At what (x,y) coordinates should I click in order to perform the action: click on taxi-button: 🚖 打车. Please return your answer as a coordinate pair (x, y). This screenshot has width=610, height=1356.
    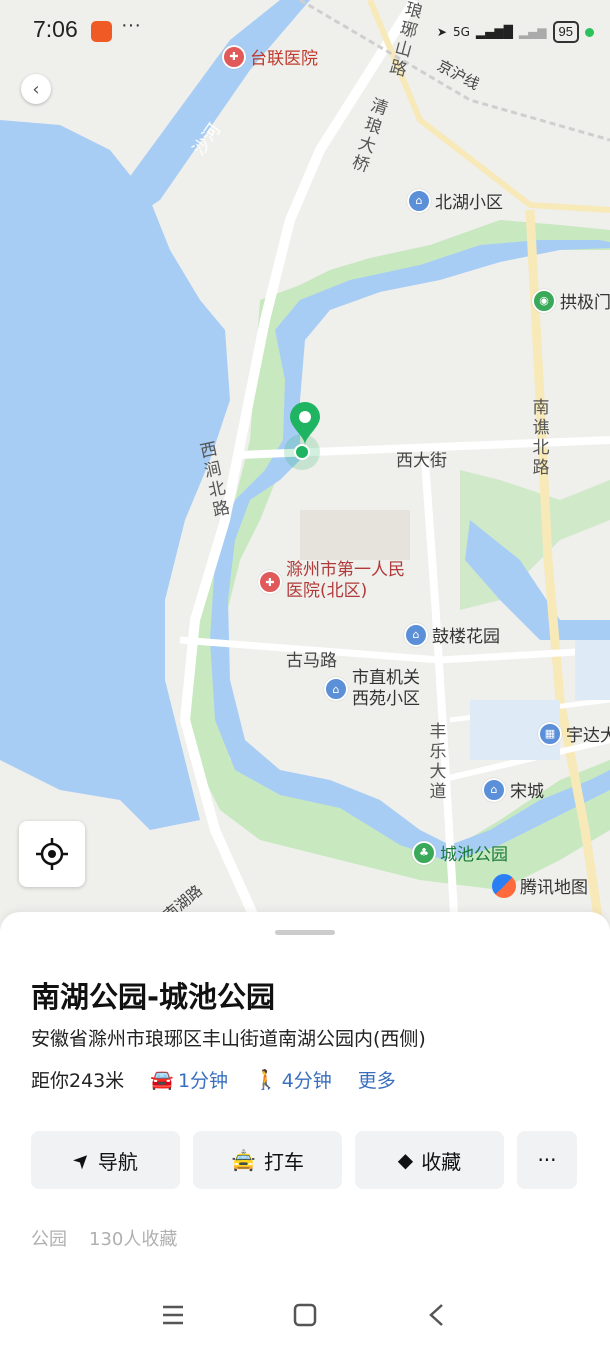
    Looking at the image, I should click on (267, 1160).